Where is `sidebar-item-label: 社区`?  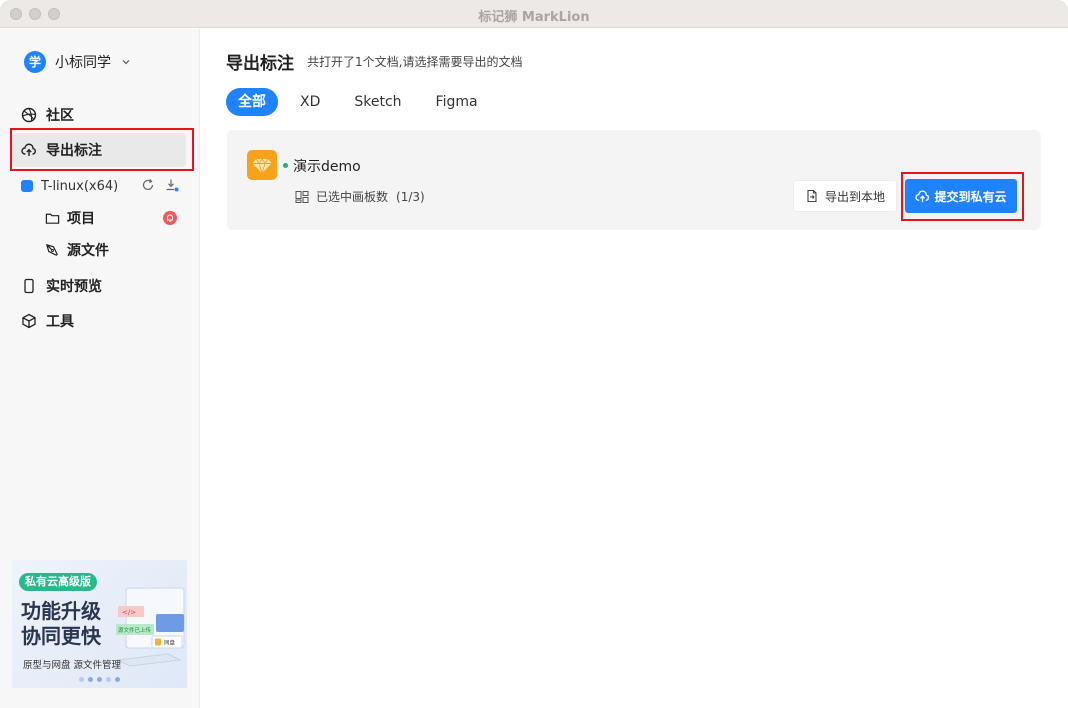 sidebar-item-label: 社区 is located at coordinates (60, 116).